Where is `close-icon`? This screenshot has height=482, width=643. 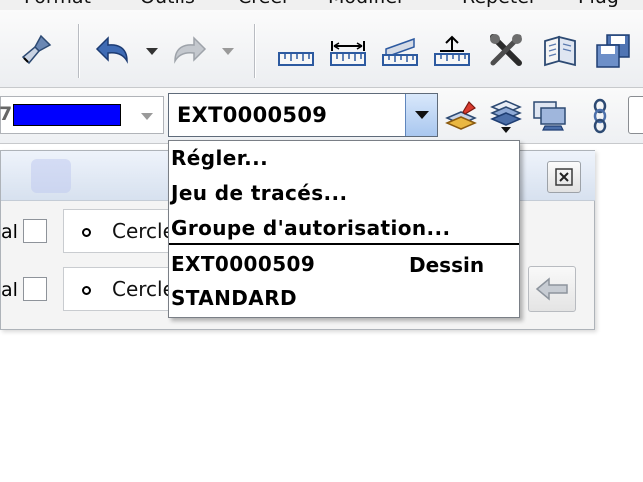 close-icon is located at coordinates (564, 177).